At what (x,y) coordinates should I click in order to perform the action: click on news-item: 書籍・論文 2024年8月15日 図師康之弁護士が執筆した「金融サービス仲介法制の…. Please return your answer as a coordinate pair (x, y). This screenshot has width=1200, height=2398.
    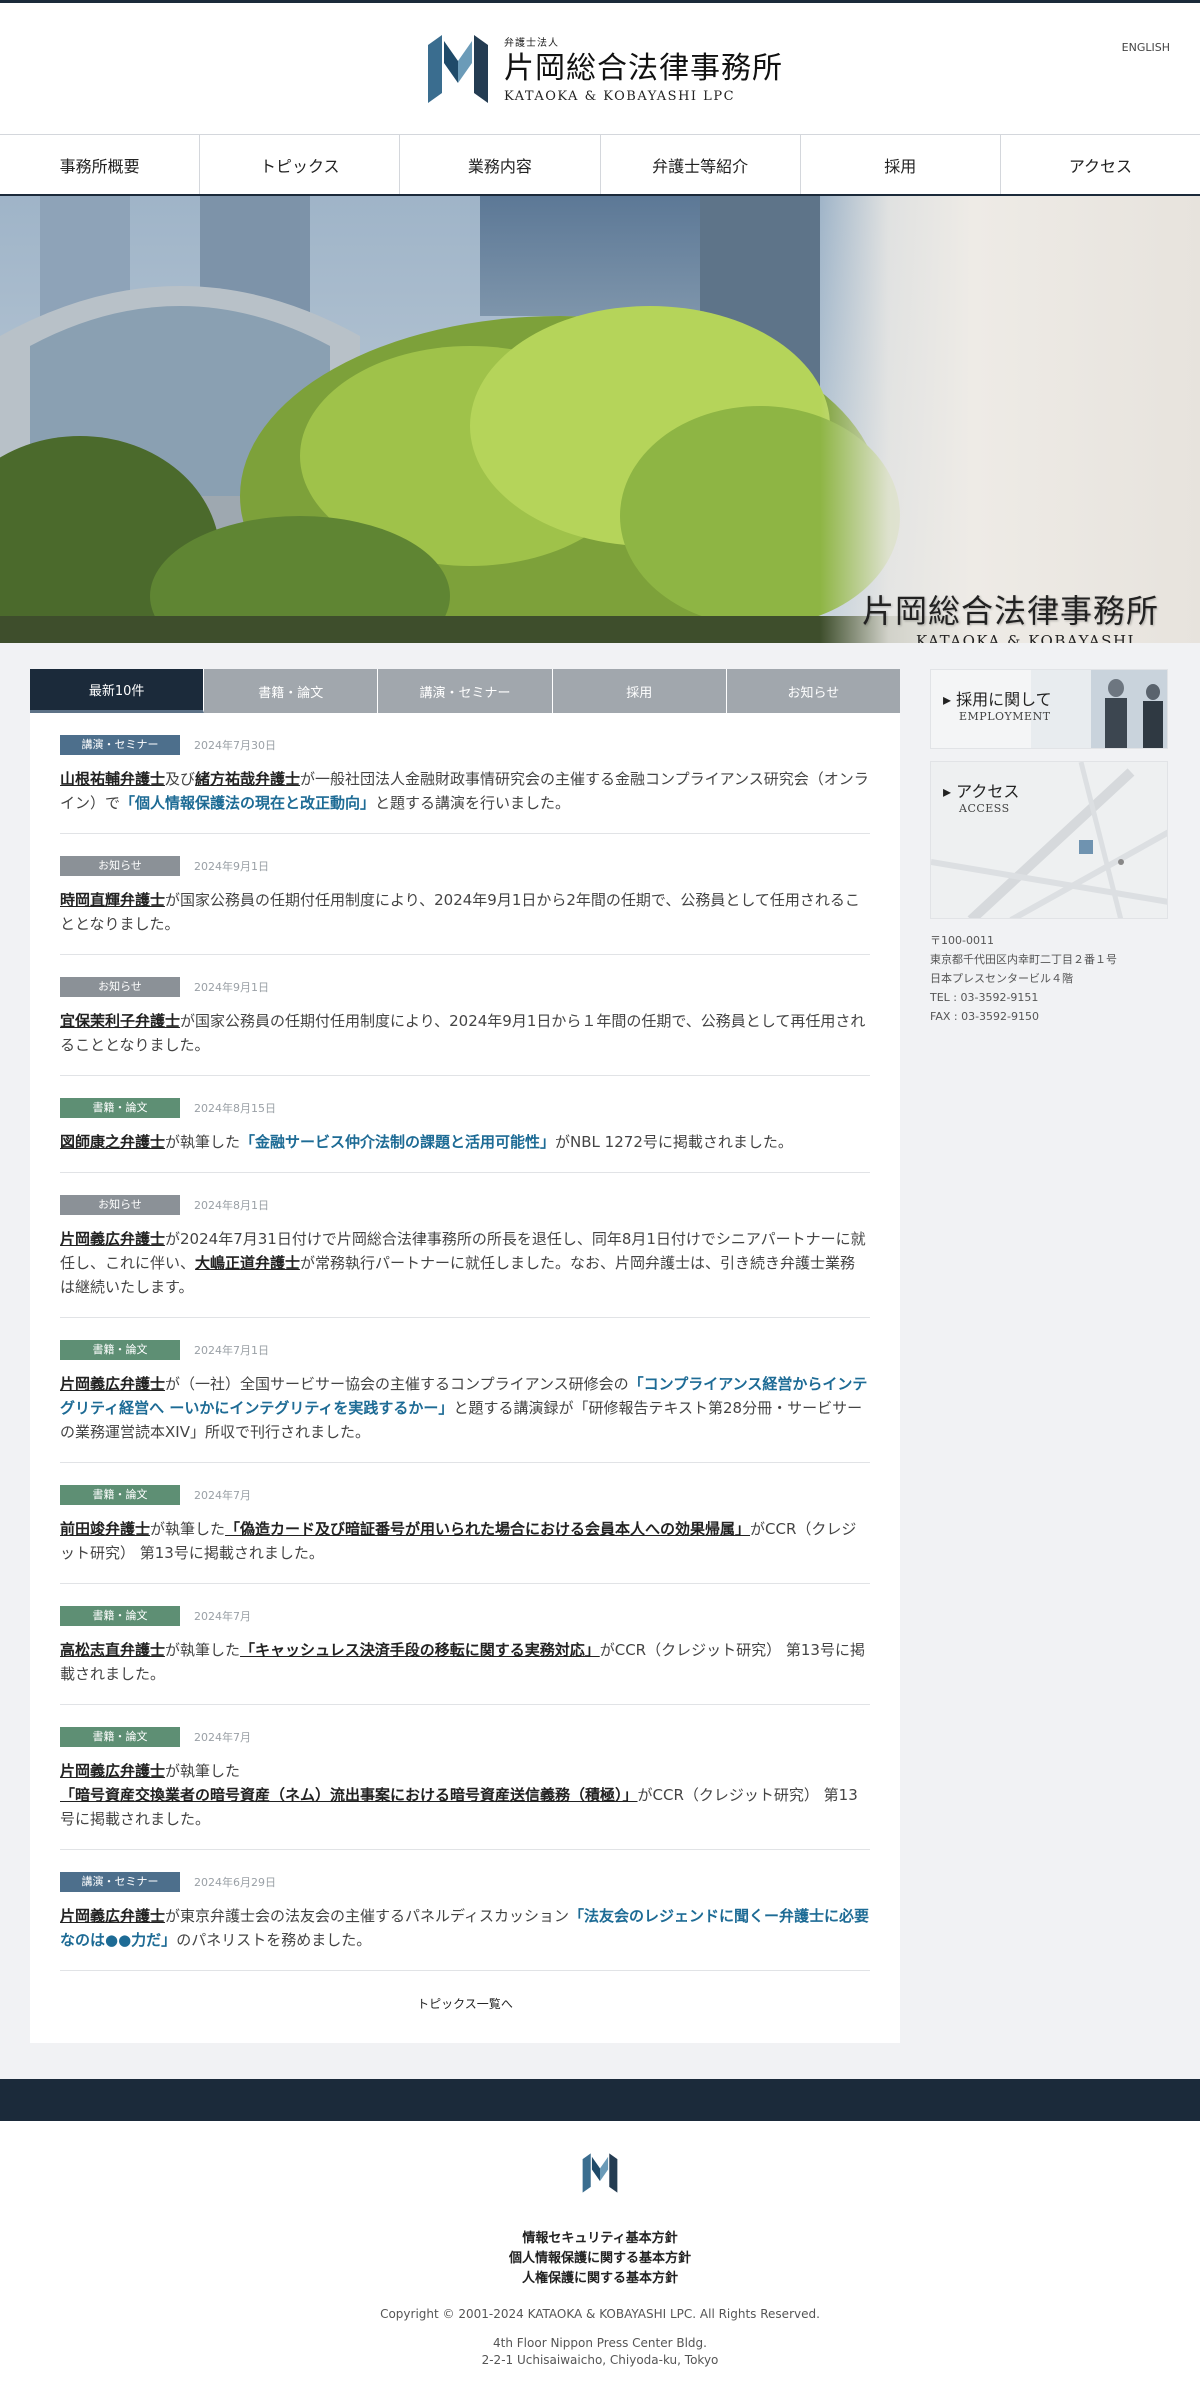
    Looking at the image, I should click on (465, 1124).